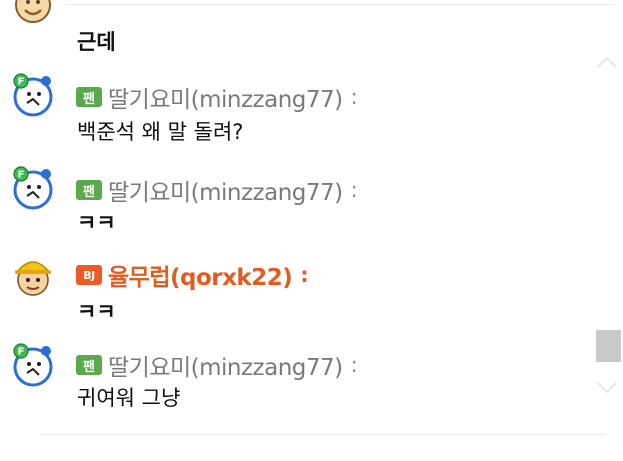  What do you see at coordinates (200, 275) in the screenshot?
I see `nickname: 율무럽(qorxk22)` at bounding box center [200, 275].